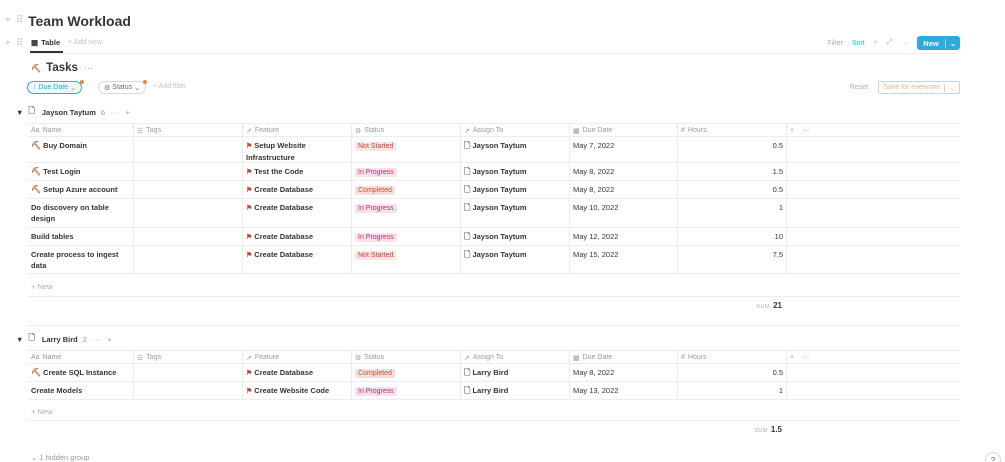 The width and height of the screenshot is (1005, 462). Describe the element at coordinates (81, 259) in the screenshot. I see `cell-name: Create process to ingest data` at that location.